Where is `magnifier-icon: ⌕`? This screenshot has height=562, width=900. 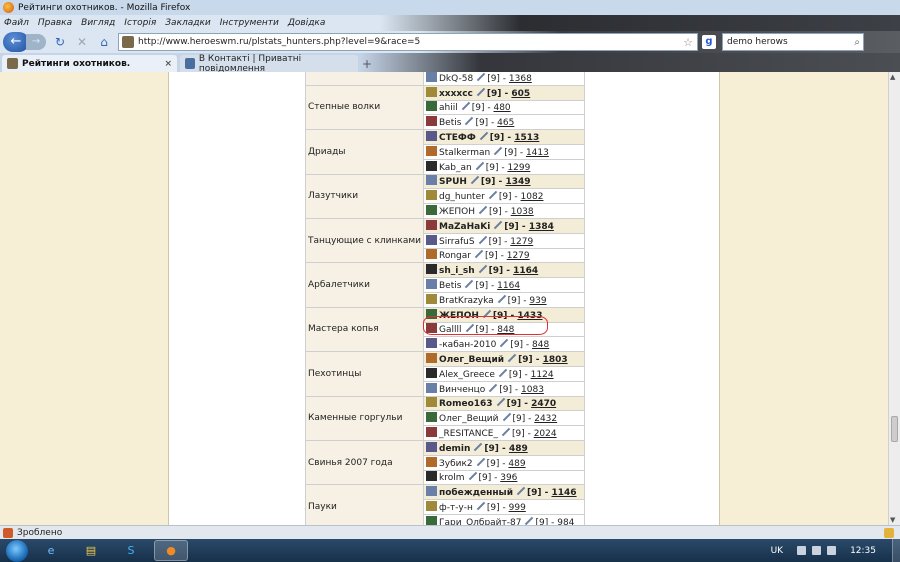
magnifier-icon: ⌕ is located at coordinates (857, 42).